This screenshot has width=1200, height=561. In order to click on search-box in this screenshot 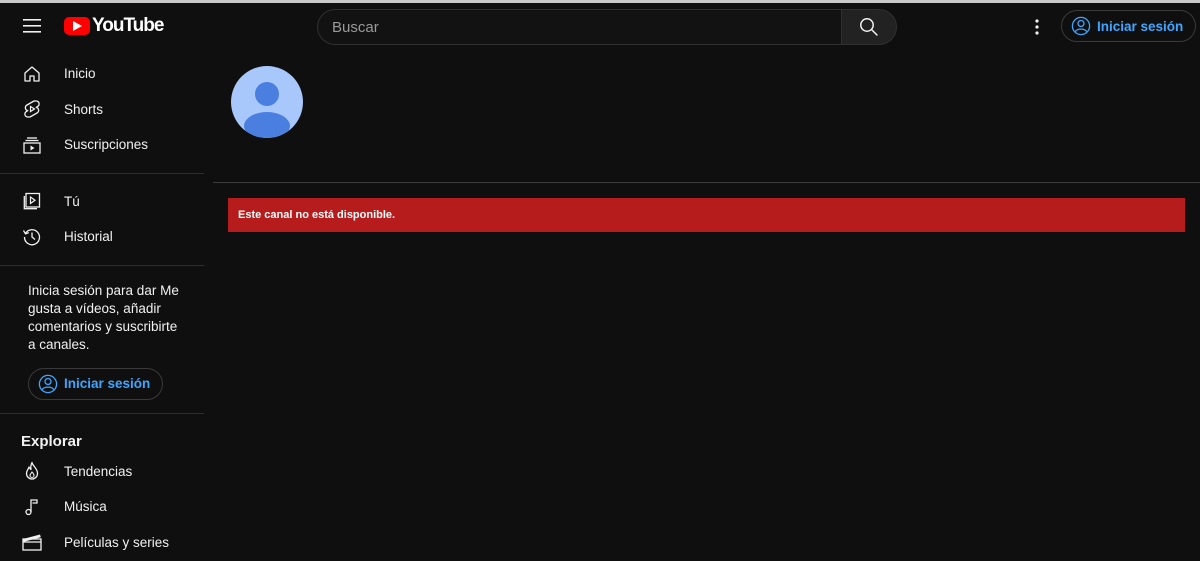, I will do `click(607, 27)`.